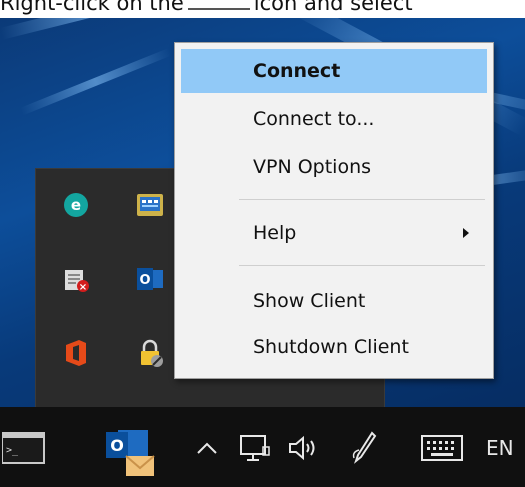 This screenshot has width=525, height=487. Describe the element at coordinates (333, 7) in the screenshot. I see `caption-suffix: icon and select` at that location.